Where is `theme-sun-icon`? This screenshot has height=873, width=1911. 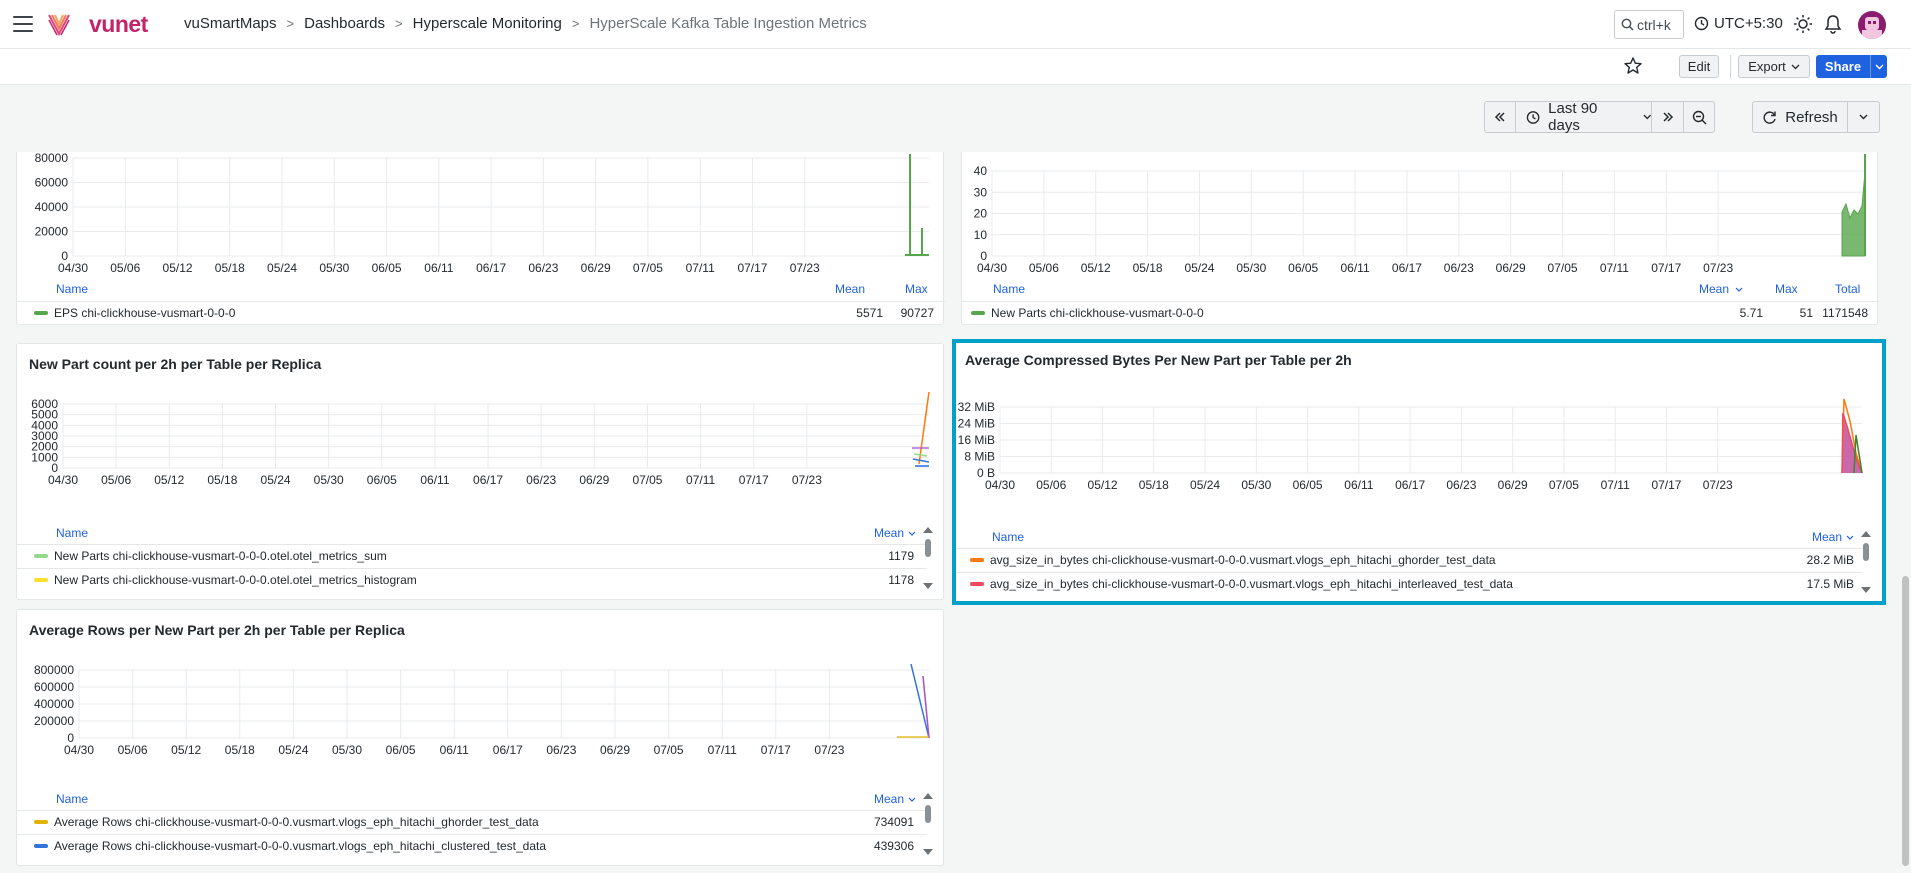
theme-sun-icon is located at coordinates (1803, 24).